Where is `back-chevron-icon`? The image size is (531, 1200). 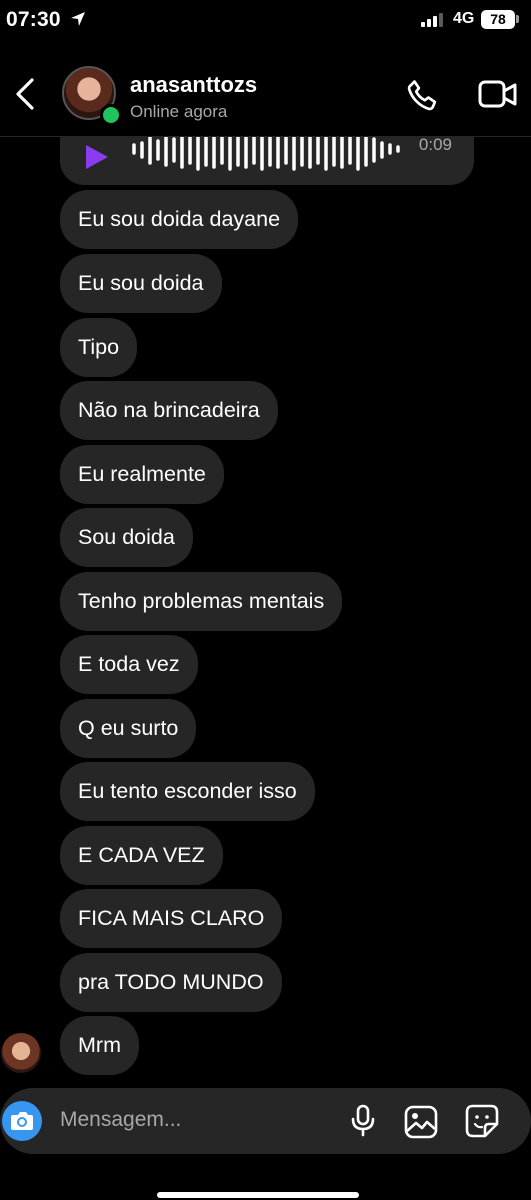
back-chevron-icon is located at coordinates (25, 94).